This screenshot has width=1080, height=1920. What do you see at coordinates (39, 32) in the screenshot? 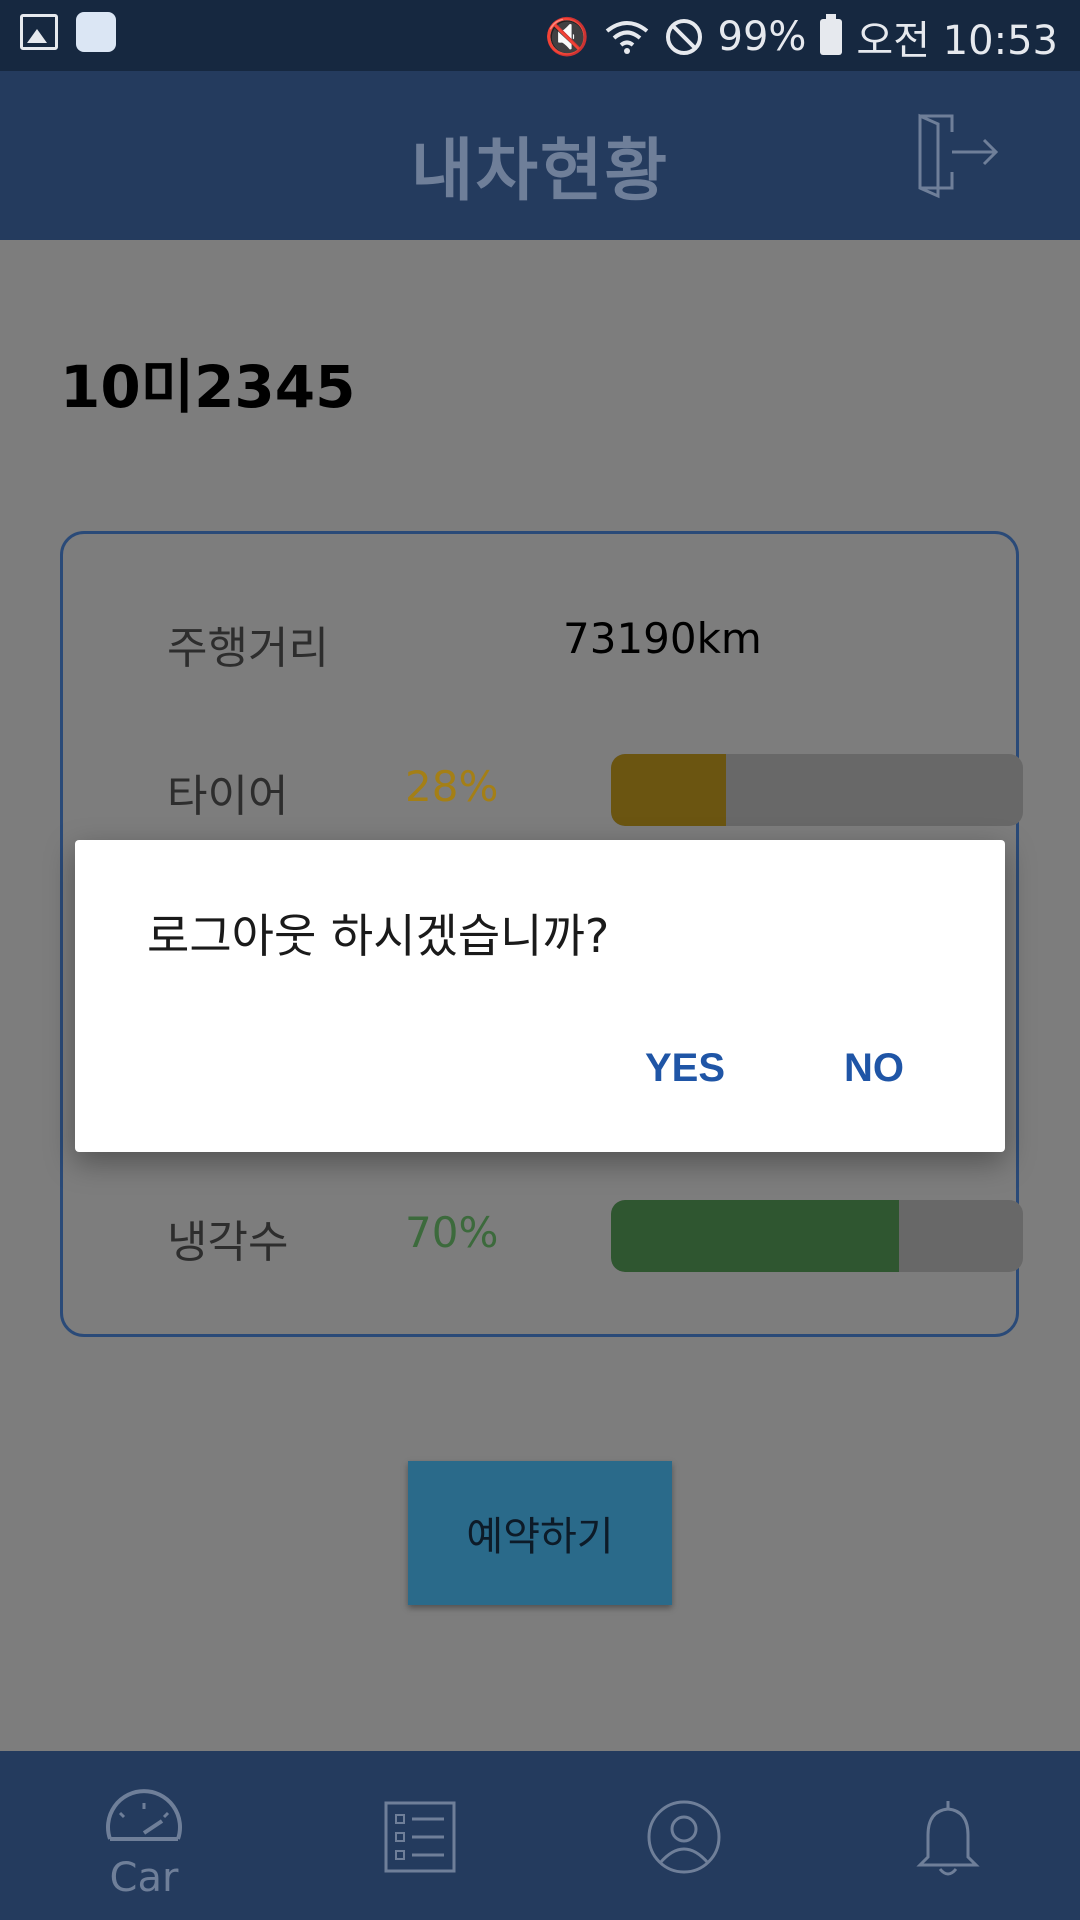
I see `gallery-notification-icon` at bounding box center [39, 32].